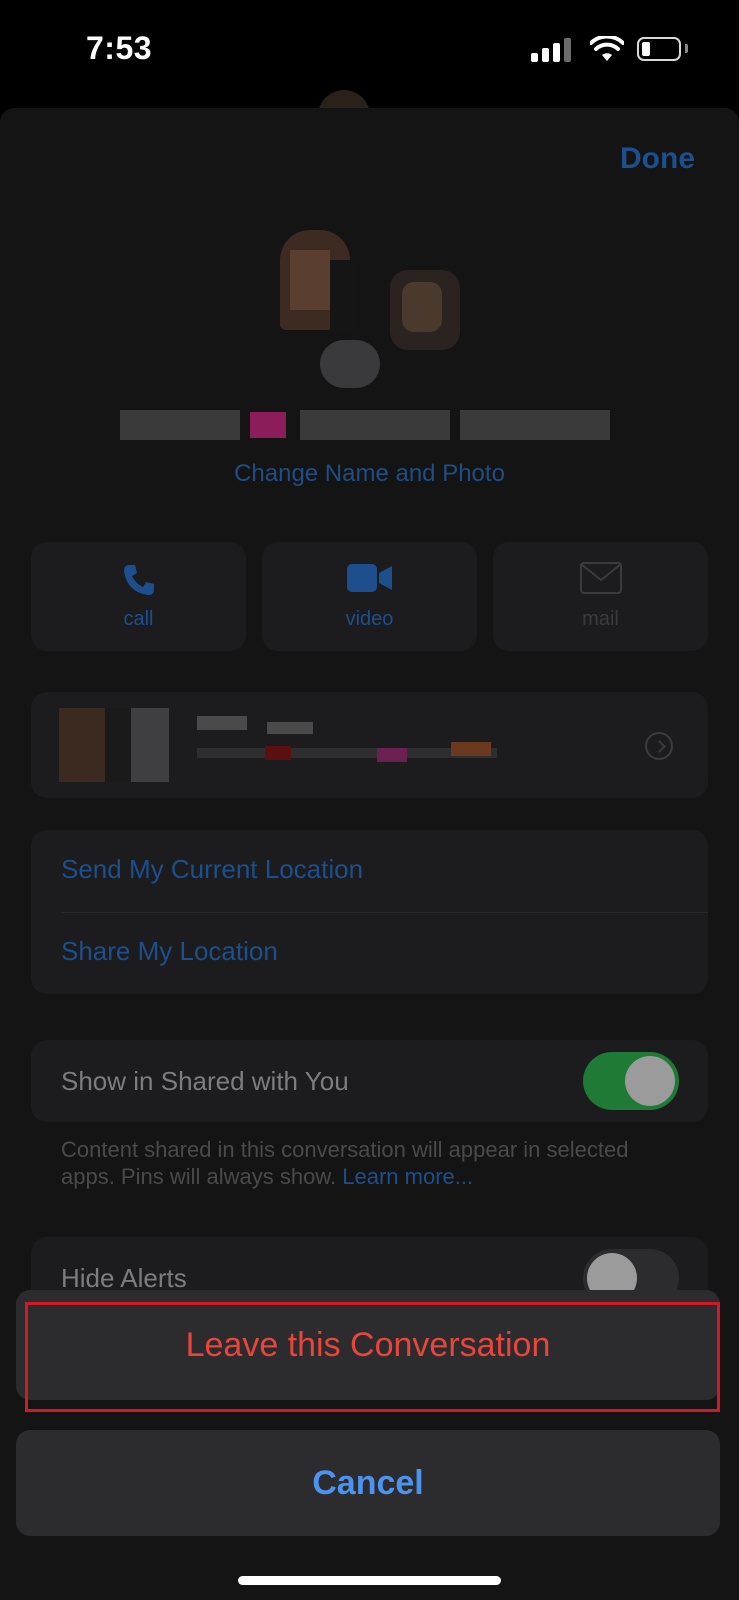 Image resolution: width=739 pixels, height=1600 pixels. What do you see at coordinates (138, 619) in the screenshot?
I see `call-label: call` at bounding box center [138, 619].